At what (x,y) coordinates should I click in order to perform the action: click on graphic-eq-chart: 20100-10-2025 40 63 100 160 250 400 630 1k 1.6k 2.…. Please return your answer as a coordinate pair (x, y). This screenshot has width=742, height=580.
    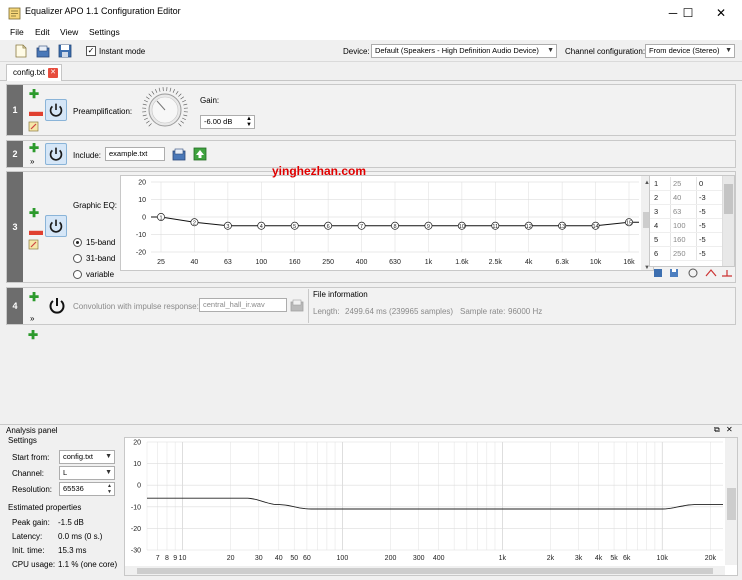
    Looking at the image, I should click on (387, 223).